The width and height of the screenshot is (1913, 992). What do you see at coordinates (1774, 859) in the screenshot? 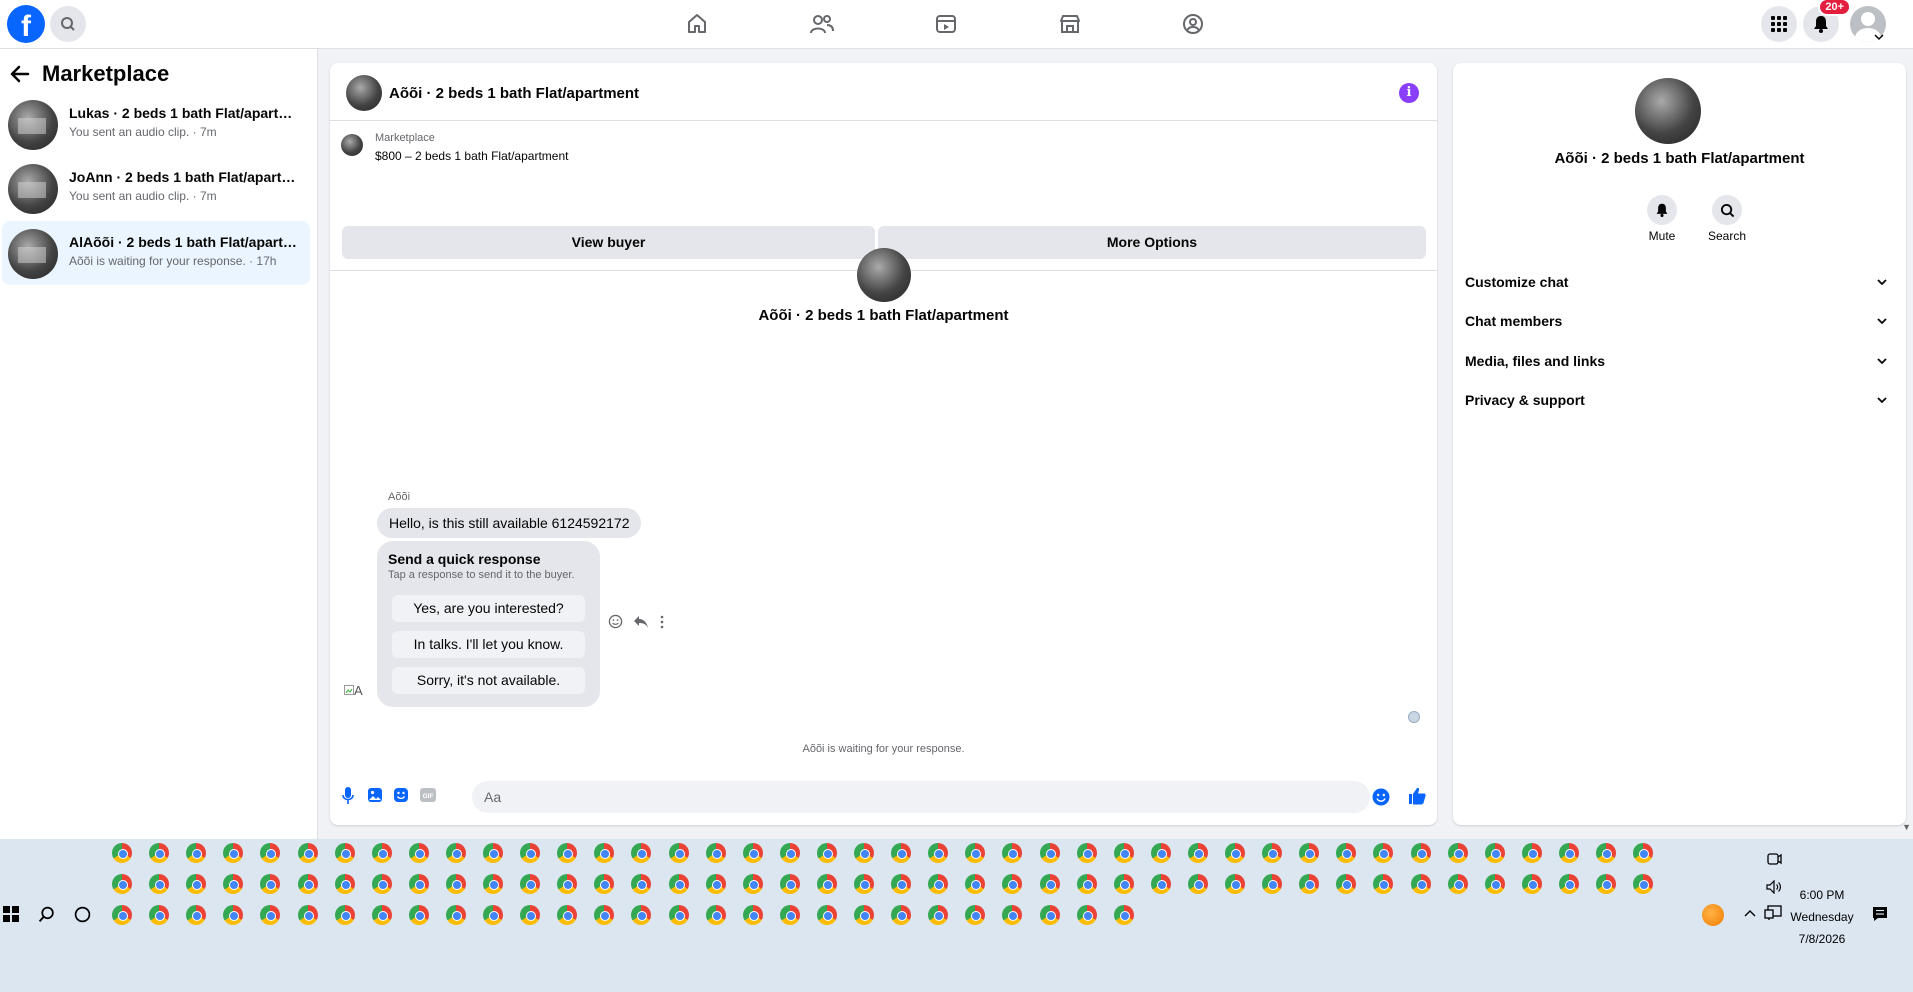
I see `meet-now-icon` at bounding box center [1774, 859].